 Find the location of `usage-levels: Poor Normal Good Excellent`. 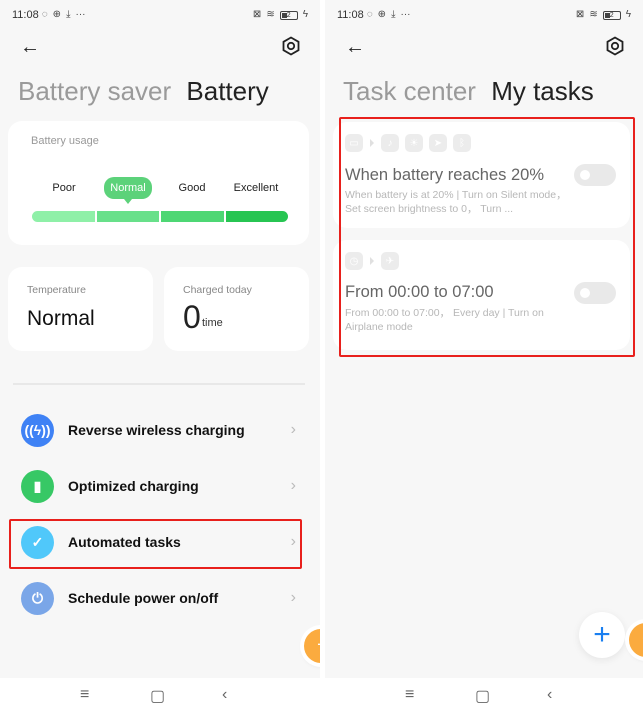

usage-levels: Poor Normal Good Excellent is located at coordinates (160, 188).